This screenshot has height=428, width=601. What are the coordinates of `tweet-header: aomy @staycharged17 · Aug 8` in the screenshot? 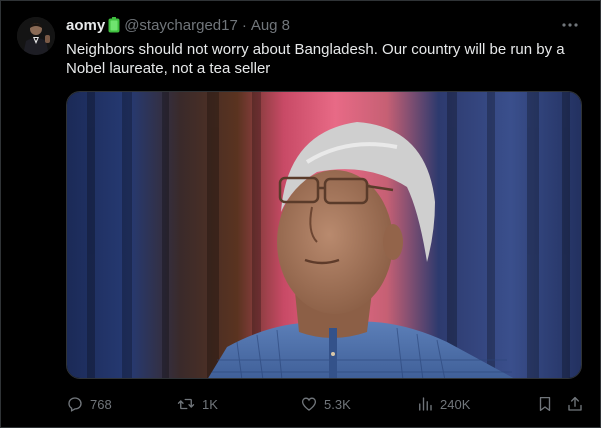 It's located at (178, 25).